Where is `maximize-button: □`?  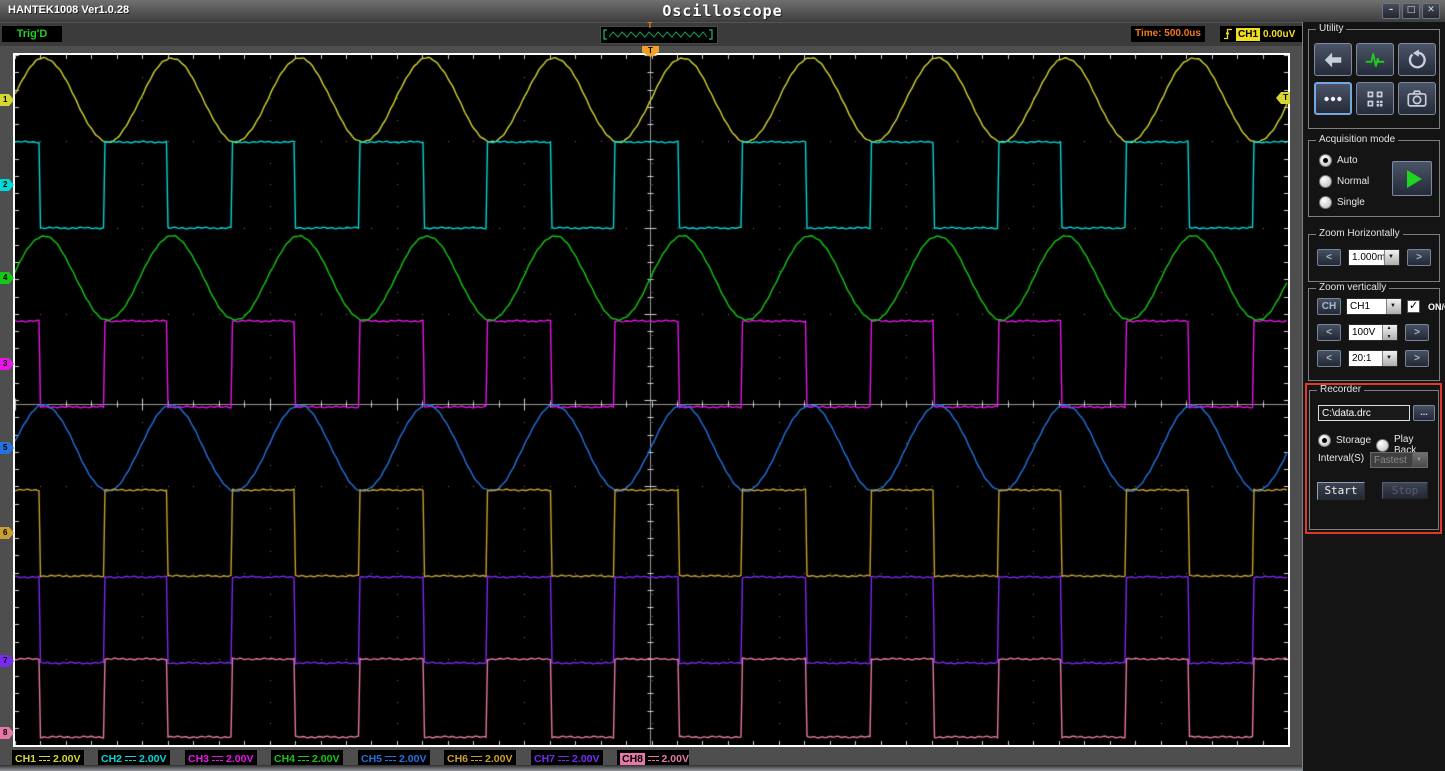
maximize-button: □ is located at coordinates (1411, 11).